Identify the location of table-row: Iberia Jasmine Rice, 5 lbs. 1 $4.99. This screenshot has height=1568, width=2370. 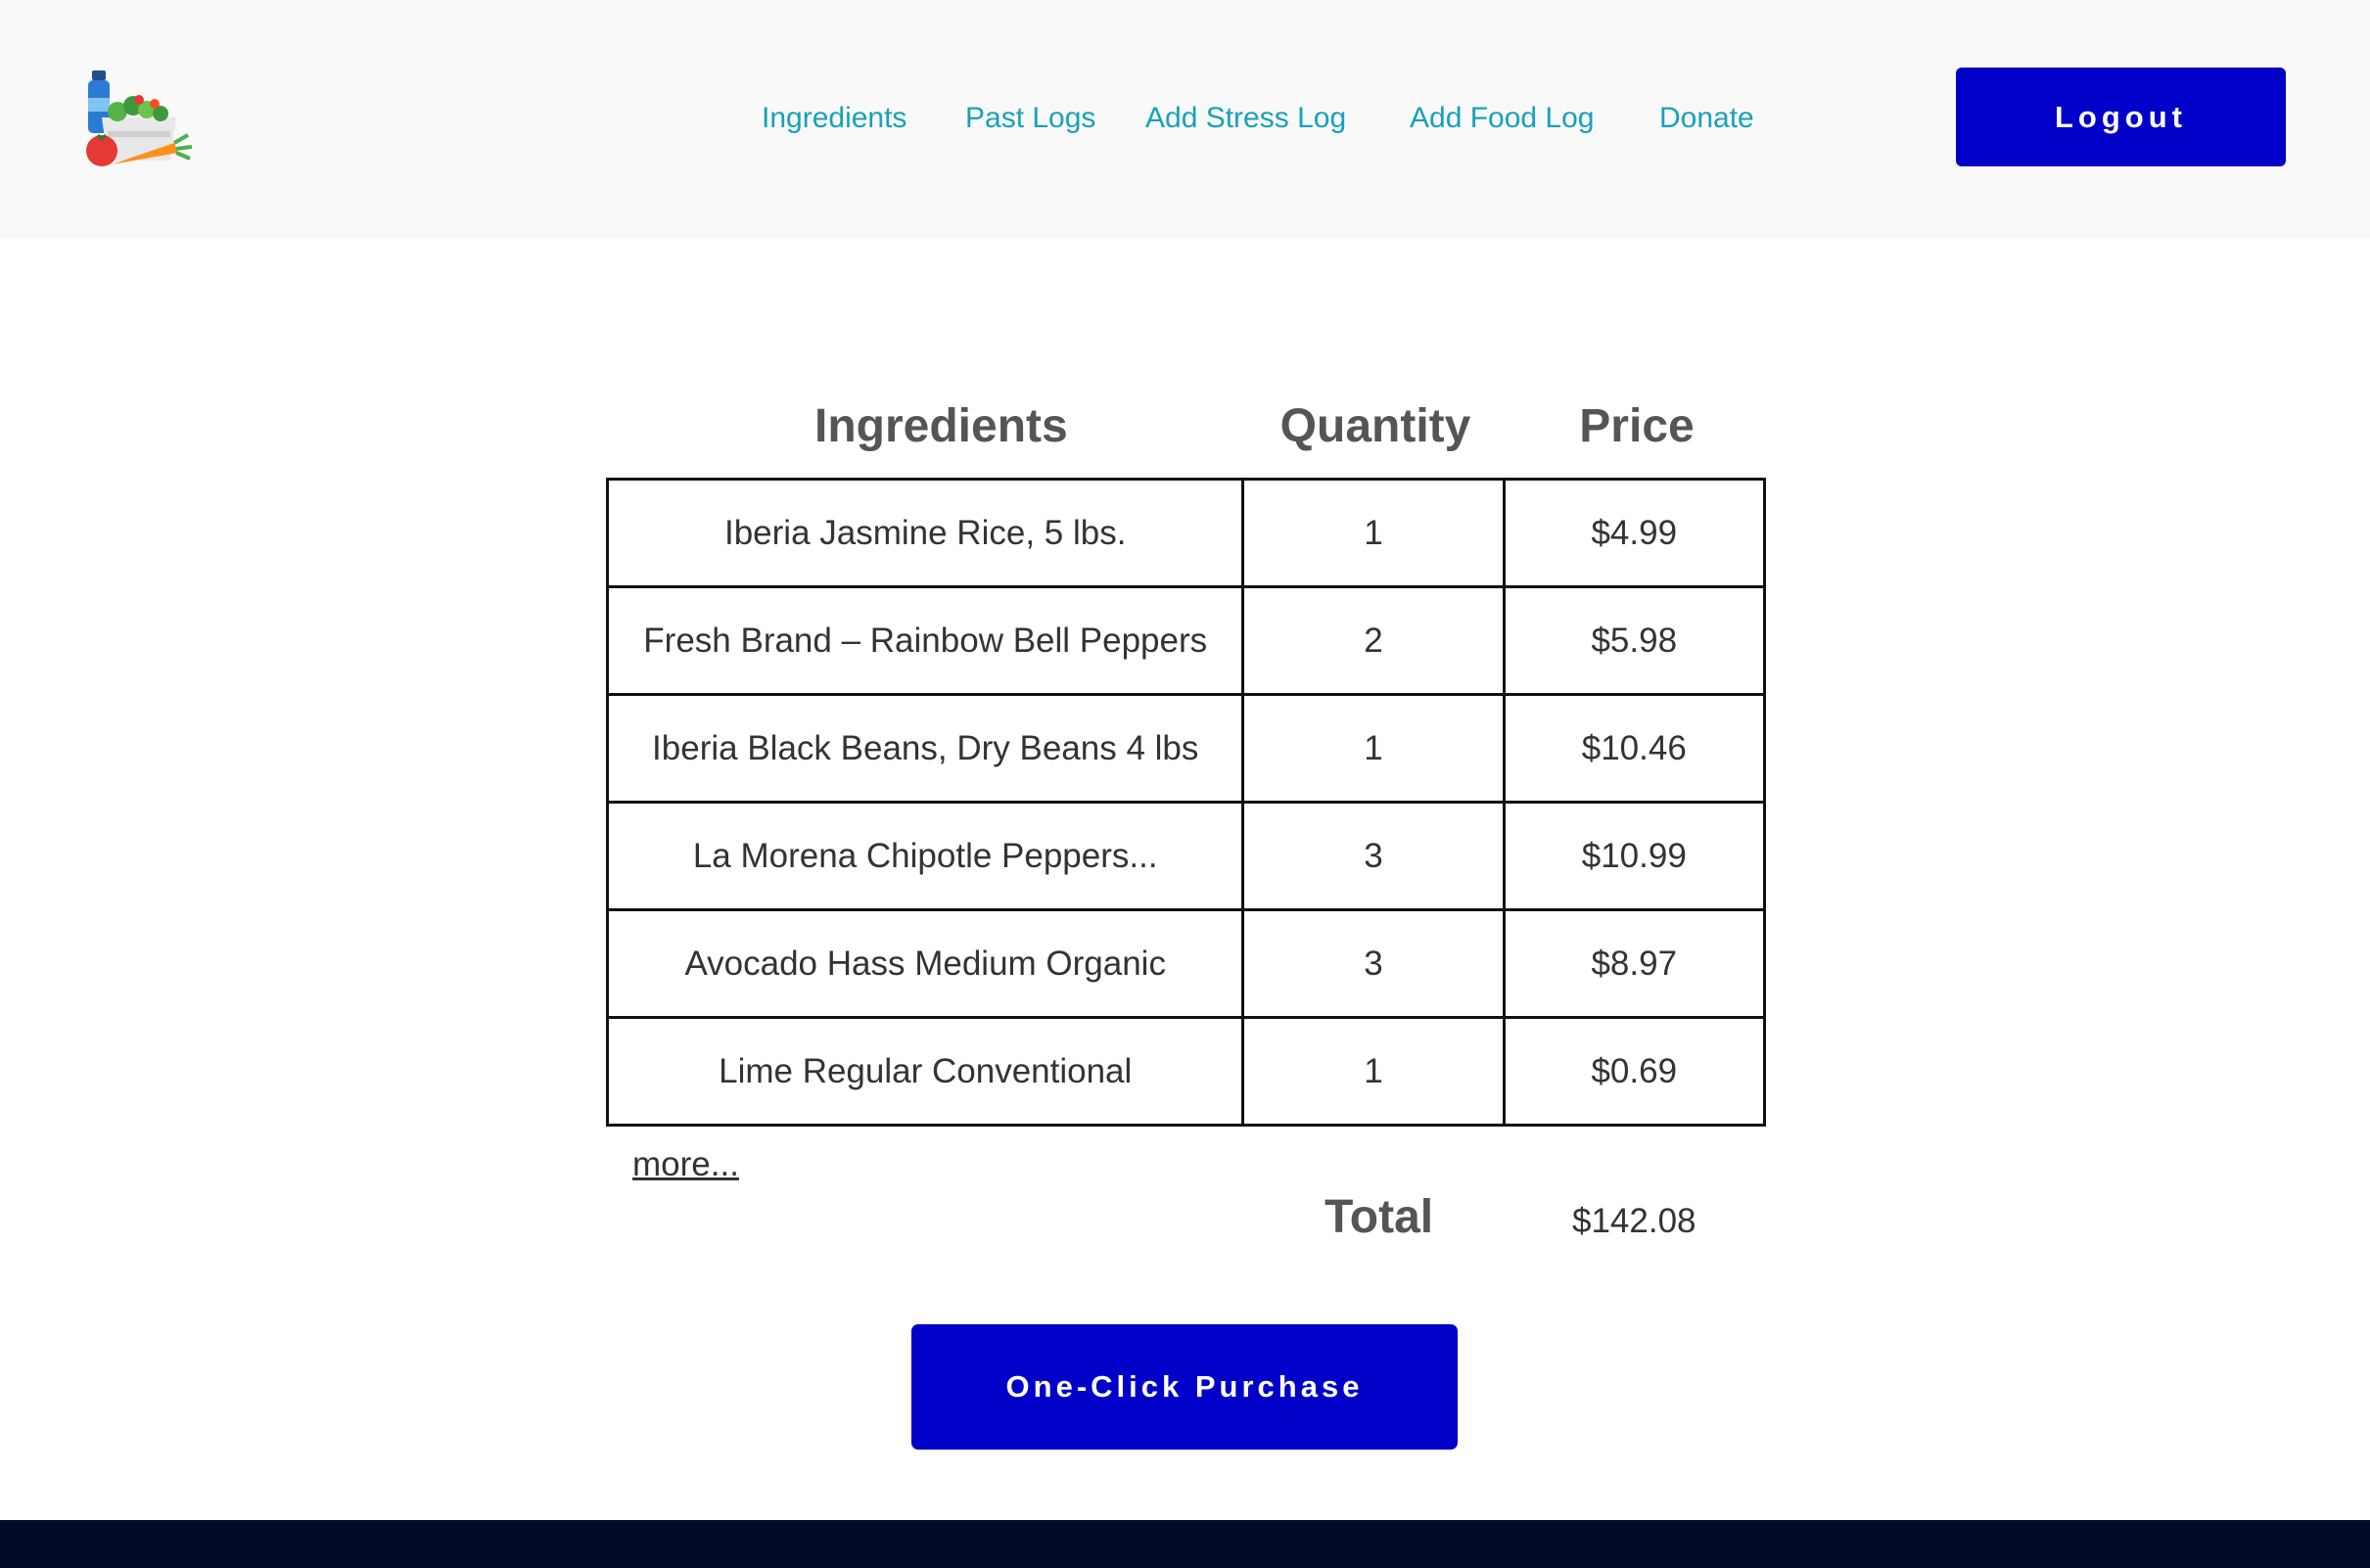
(1186, 533).